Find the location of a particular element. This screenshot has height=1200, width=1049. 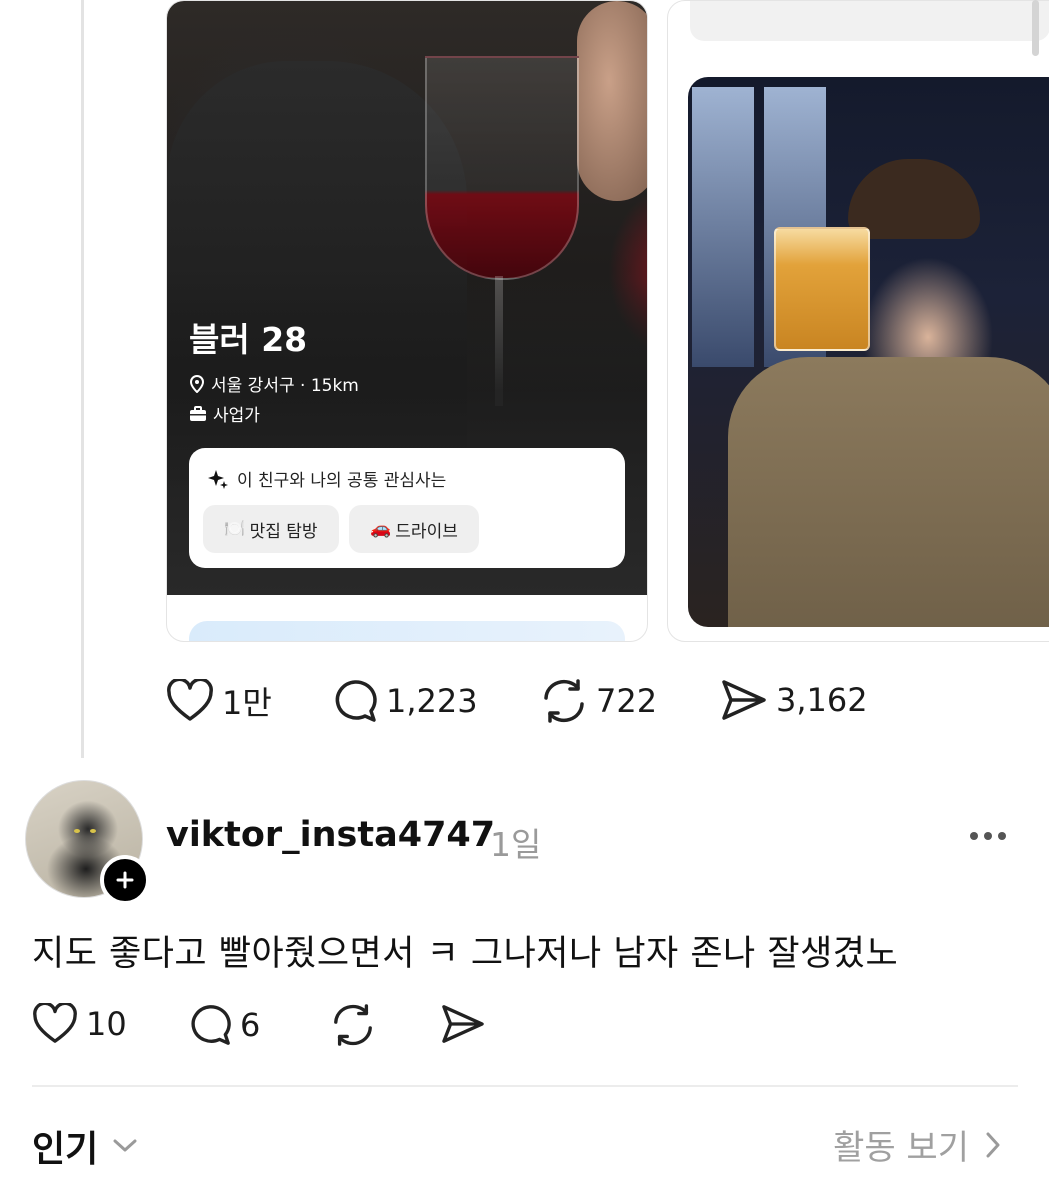

common-interests-header: 이 친구와 나의 공통 관심사는 is located at coordinates (326, 478).